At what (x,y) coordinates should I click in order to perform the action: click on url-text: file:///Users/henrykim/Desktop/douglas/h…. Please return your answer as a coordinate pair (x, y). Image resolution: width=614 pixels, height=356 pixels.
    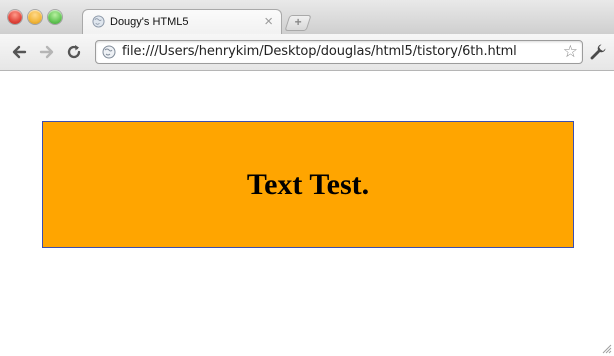
    Looking at the image, I should click on (319, 51).